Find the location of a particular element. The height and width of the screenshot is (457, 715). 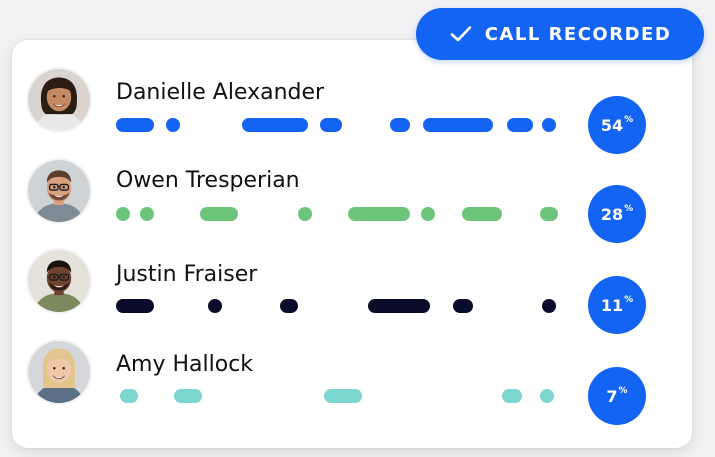

talk-percent-value: 28 is located at coordinates (612, 214).